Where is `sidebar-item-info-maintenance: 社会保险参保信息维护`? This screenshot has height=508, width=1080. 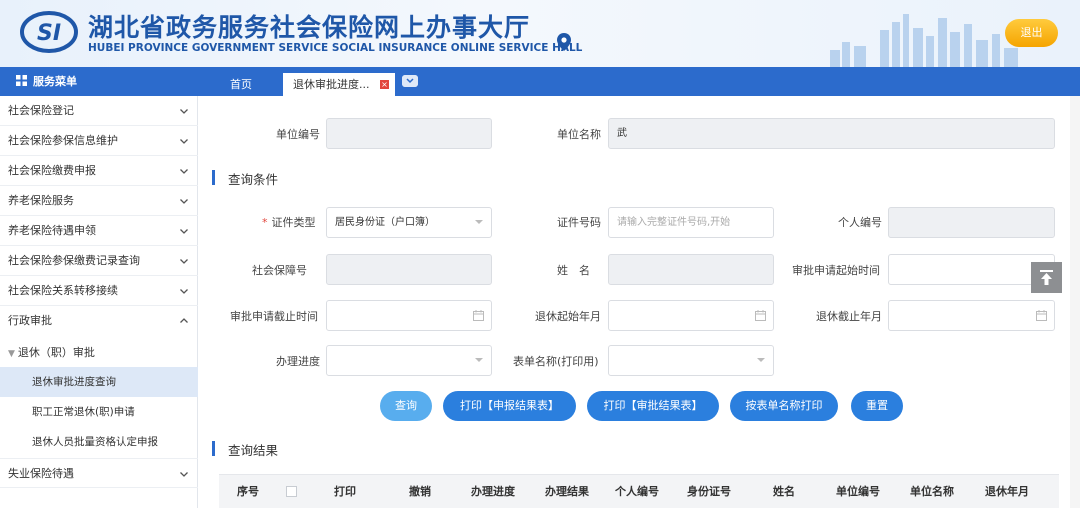 sidebar-item-info-maintenance: 社会保险参保信息维护 is located at coordinates (99, 141).